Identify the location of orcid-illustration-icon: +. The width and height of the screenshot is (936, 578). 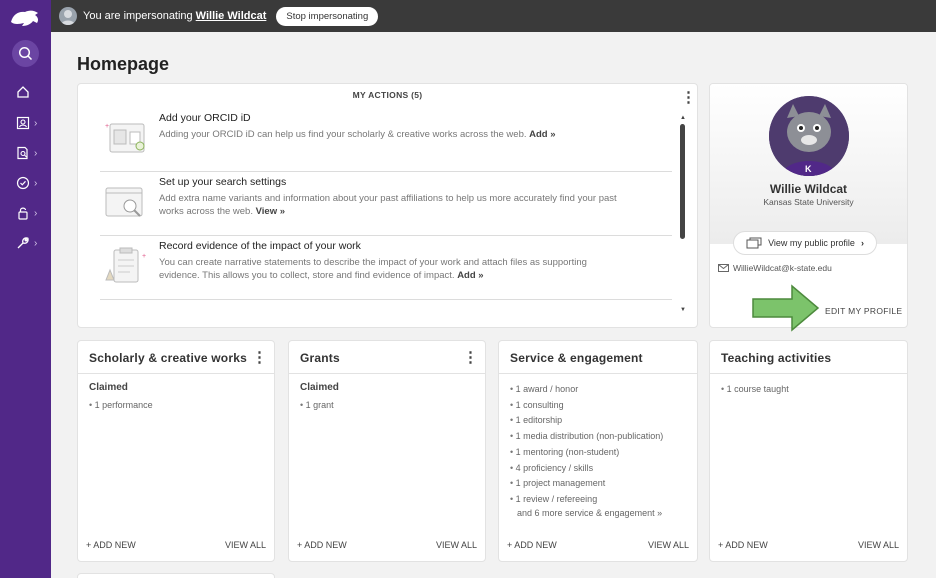
(125, 138).